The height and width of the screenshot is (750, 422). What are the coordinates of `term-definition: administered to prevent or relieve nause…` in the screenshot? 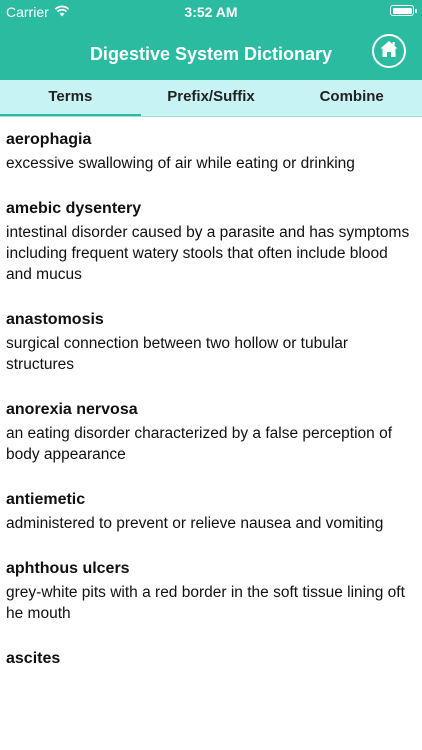 It's located at (195, 523).